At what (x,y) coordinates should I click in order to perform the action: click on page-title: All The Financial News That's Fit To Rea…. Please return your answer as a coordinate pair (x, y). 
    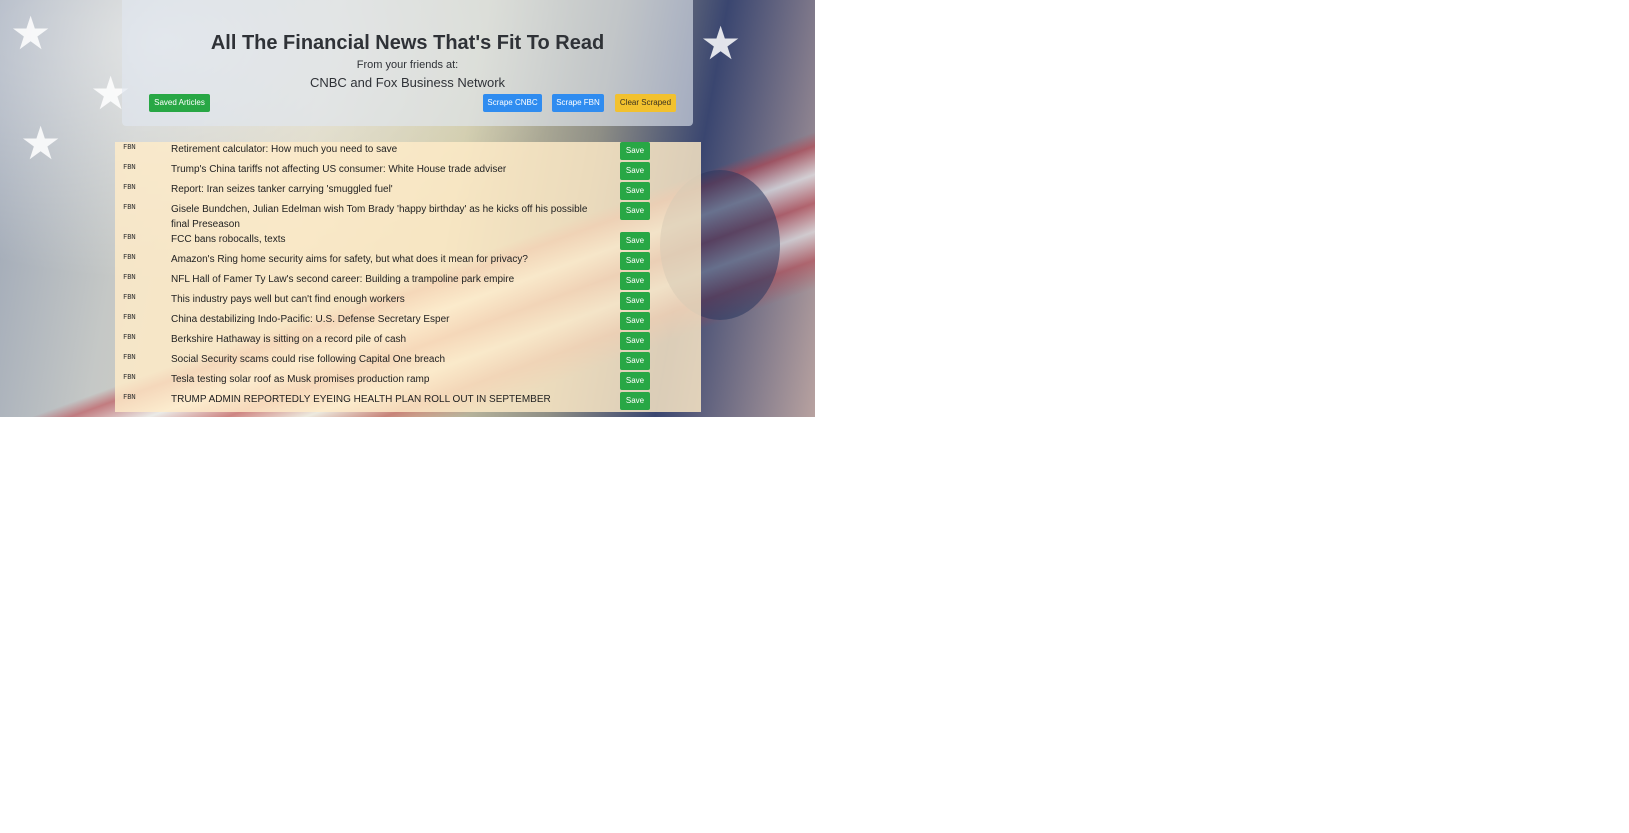
    Looking at the image, I should click on (407, 43).